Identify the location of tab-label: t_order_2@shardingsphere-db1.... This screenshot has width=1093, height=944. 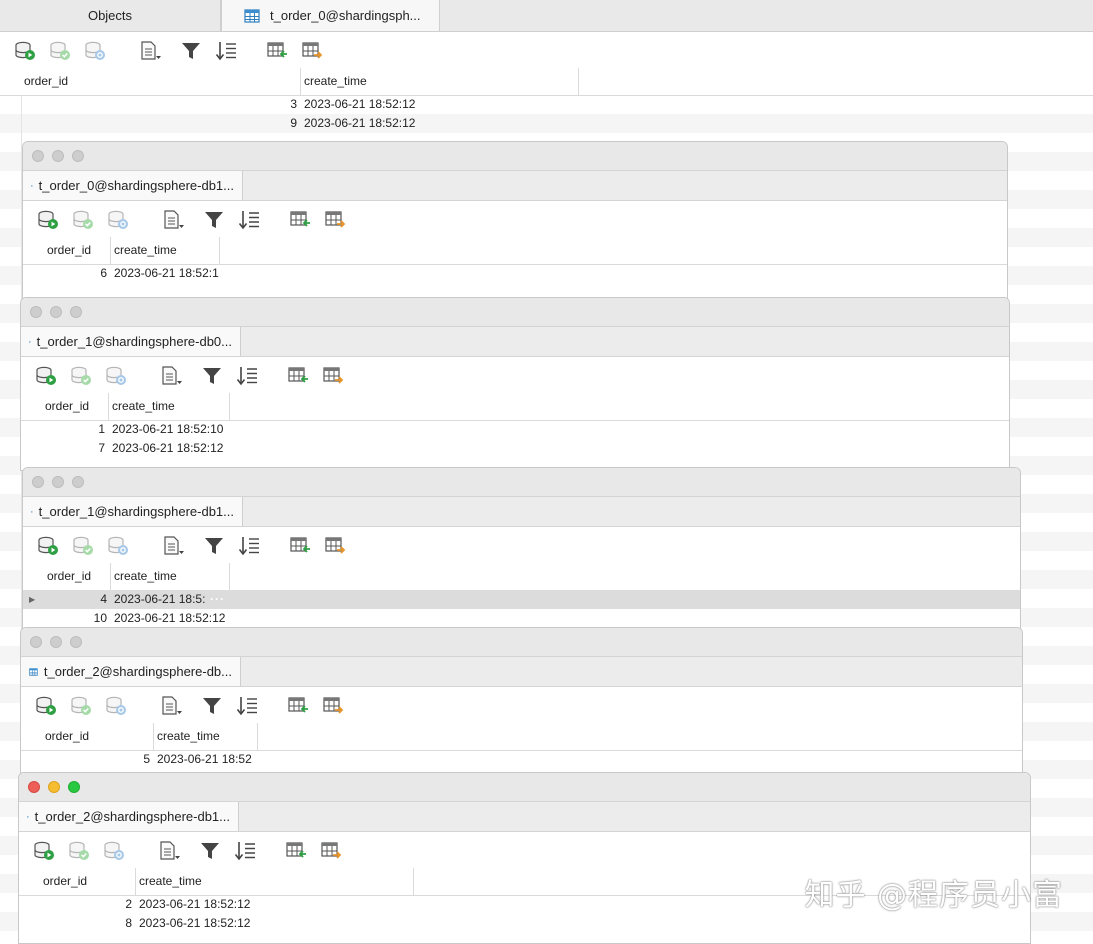
(132, 816).